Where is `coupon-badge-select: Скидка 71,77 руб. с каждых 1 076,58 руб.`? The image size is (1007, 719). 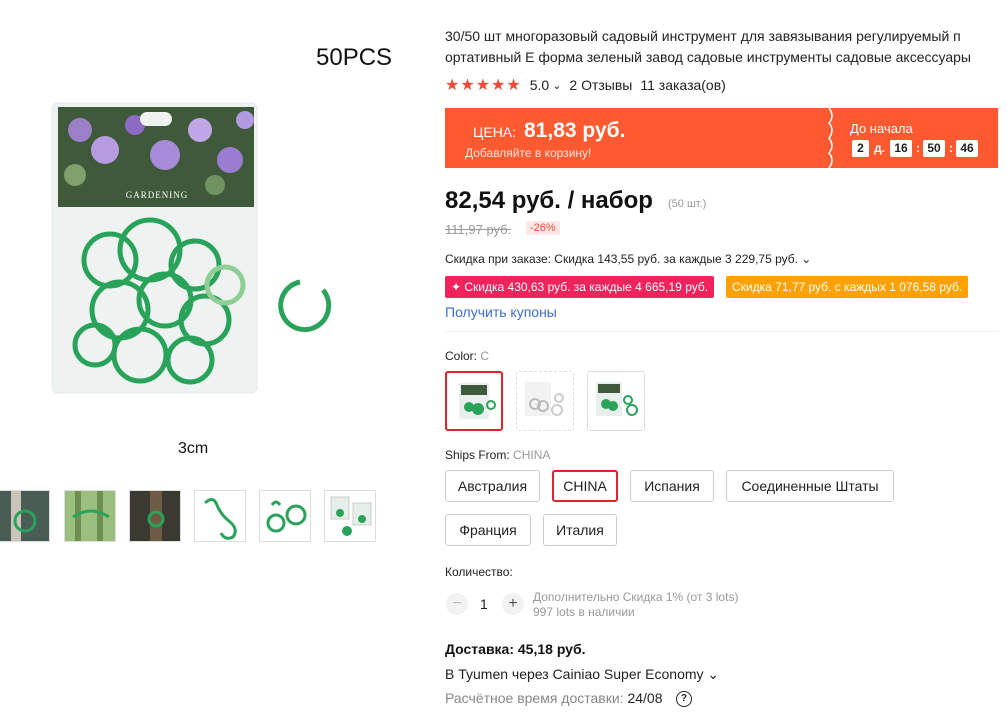 coupon-badge-select: Скидка 71,77 руб. с каждых 1 076,58 руб. is located at coordinates (847, 287).